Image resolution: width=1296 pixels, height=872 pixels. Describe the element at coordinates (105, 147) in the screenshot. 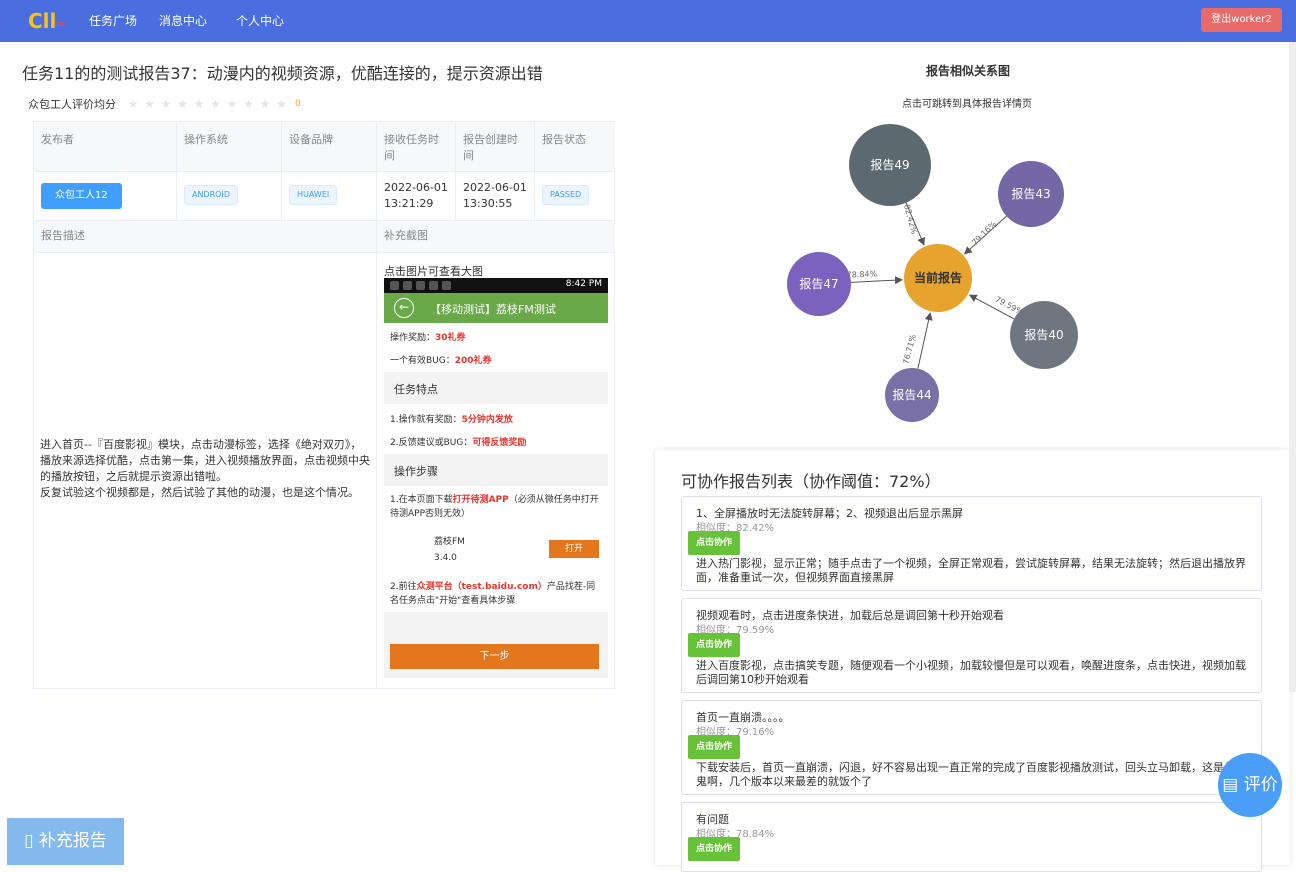

I see `header-publisher: 发布者` at that location.